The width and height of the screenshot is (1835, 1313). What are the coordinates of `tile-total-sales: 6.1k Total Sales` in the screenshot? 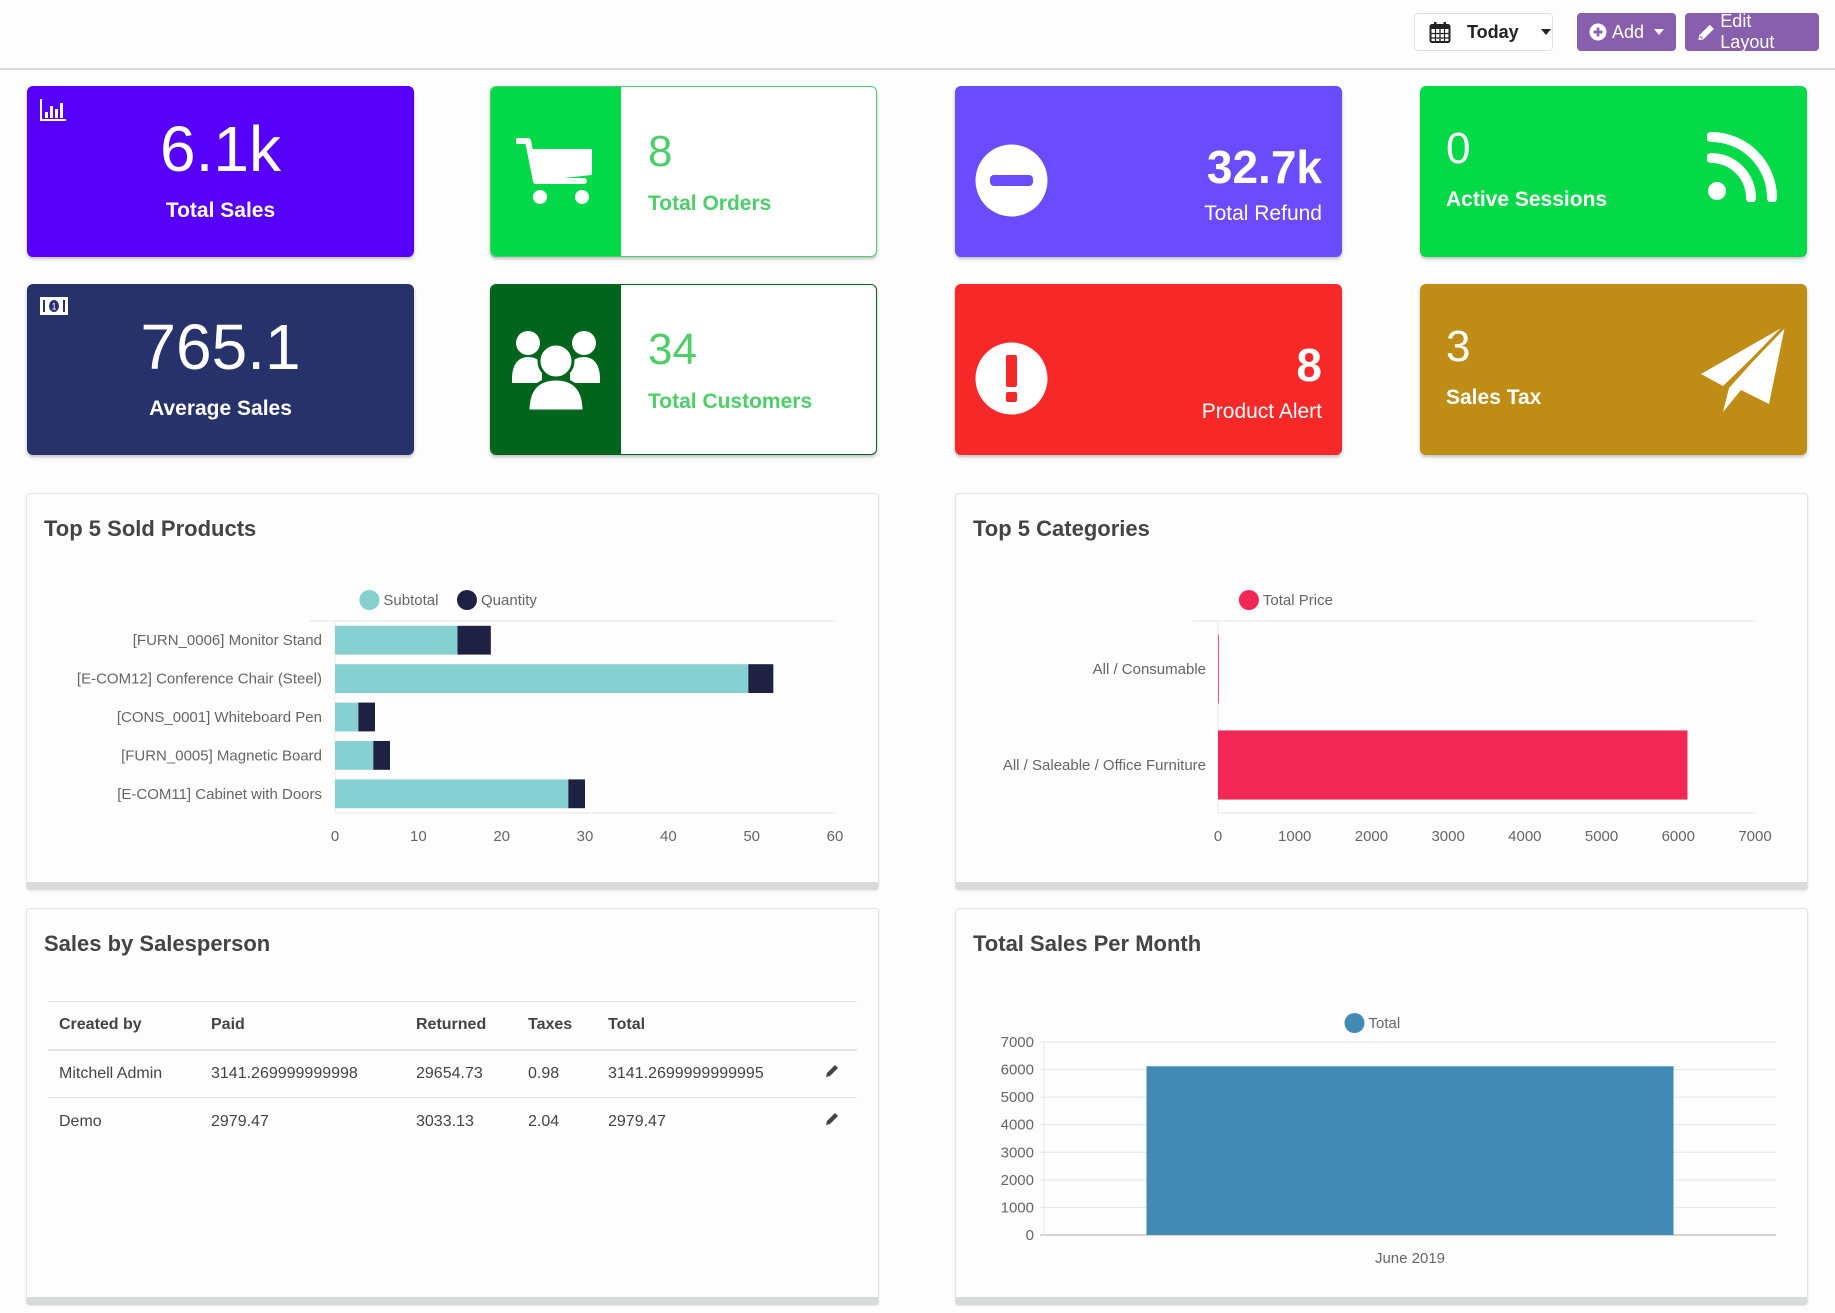 It's located at (220, 171).